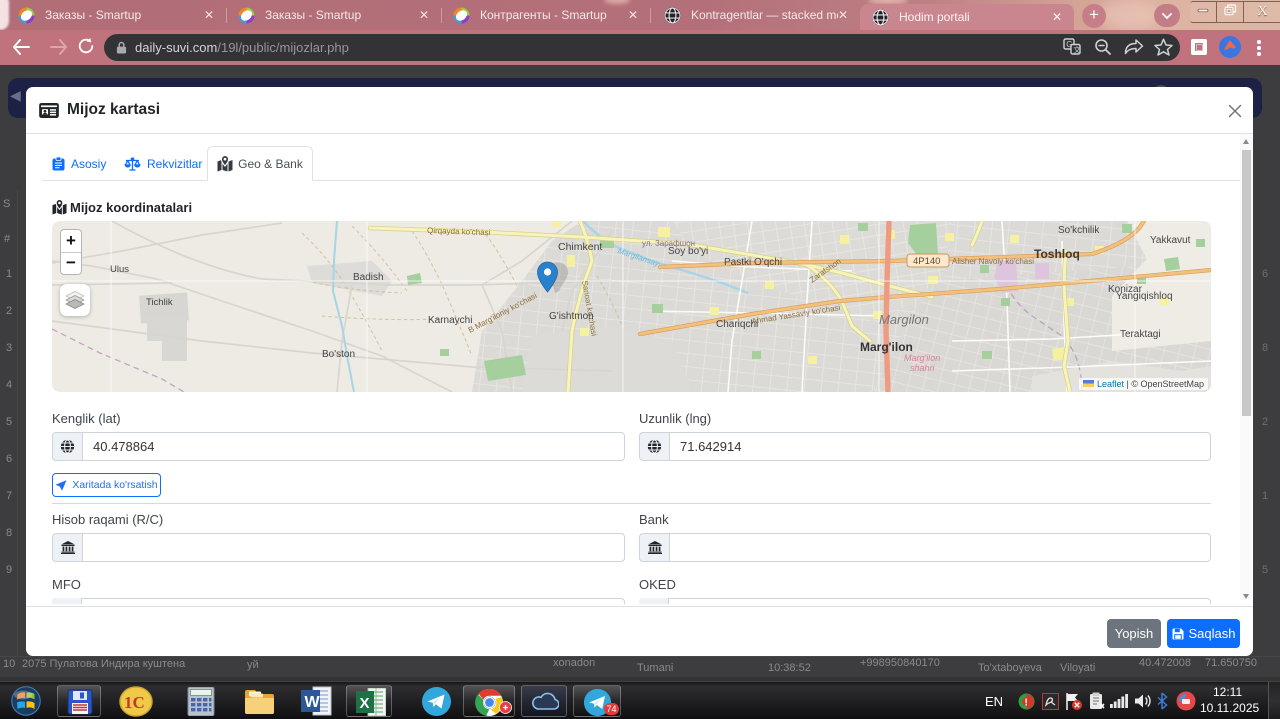 The image size is (1280, 719). Describe the element at coordinates (450, 320) in the screenshot. I see `svg-text: Karnaychi` at that location.